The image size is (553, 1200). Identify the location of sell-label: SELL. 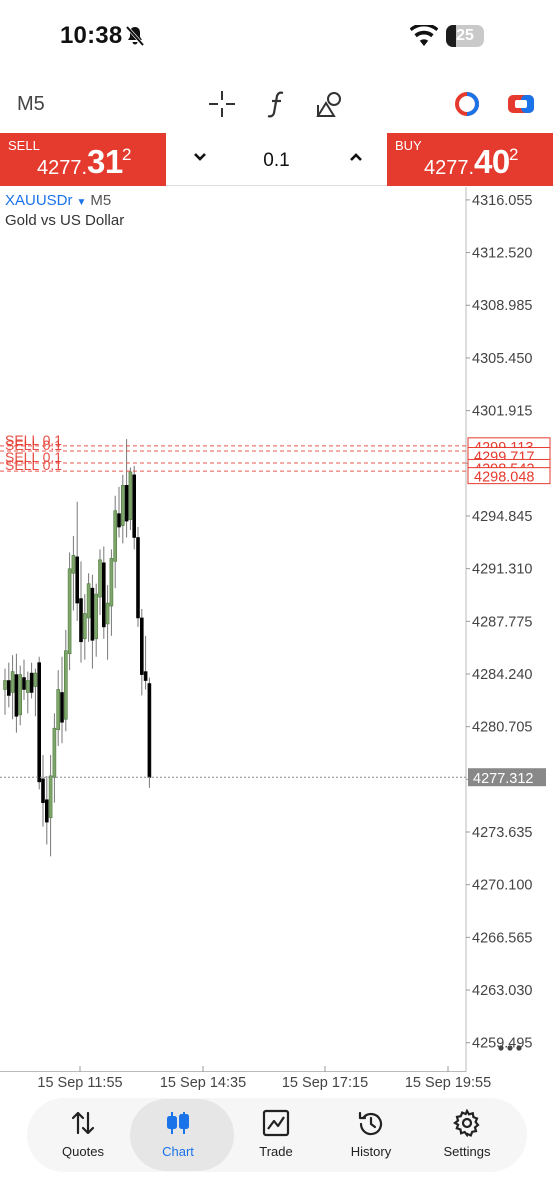
(24, 145).